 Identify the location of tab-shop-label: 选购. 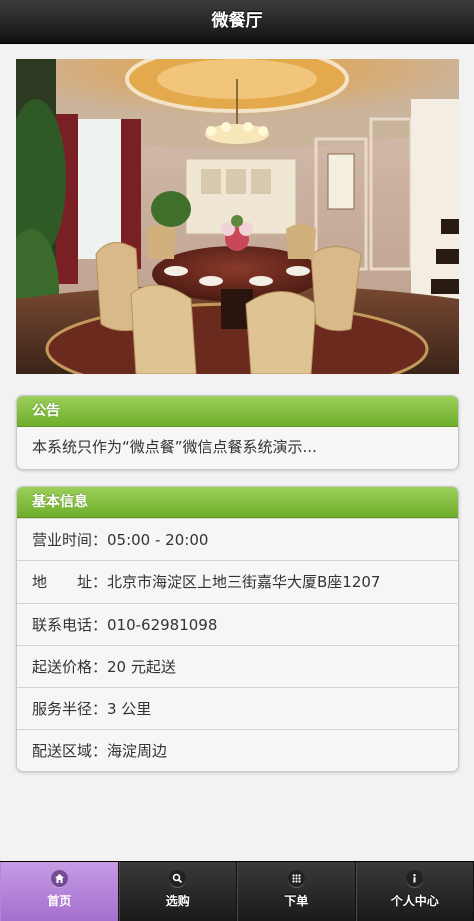
(177, 901).